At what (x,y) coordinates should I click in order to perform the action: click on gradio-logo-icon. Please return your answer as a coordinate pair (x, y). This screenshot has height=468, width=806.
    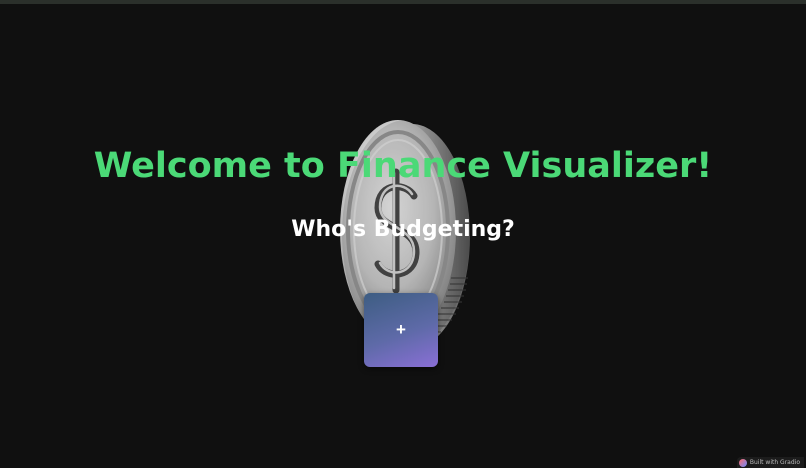
    Looking at the image, I should click on (742, 462).